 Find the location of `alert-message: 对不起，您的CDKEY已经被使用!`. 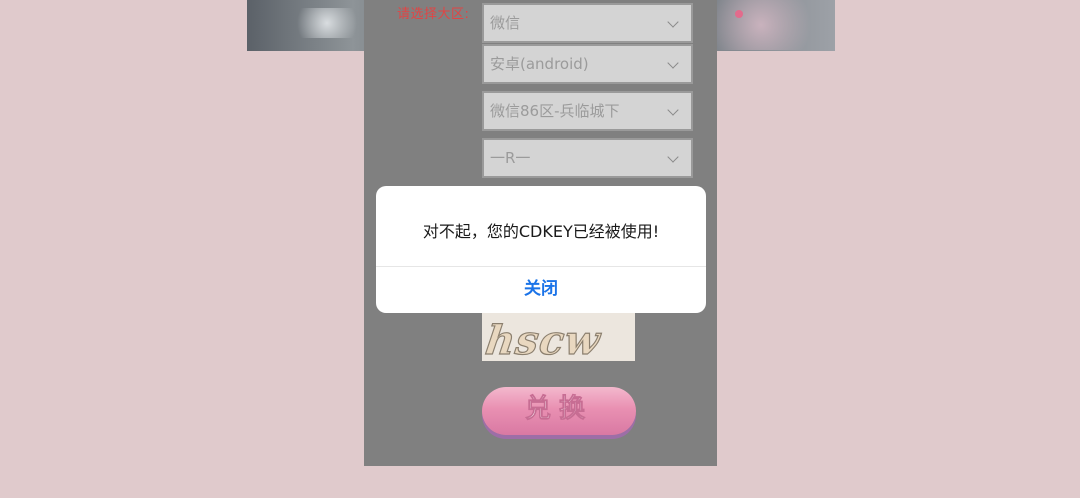

alert-message: 对不起，您的CDKEY已经被使用! is located at coordinates (541, 231).